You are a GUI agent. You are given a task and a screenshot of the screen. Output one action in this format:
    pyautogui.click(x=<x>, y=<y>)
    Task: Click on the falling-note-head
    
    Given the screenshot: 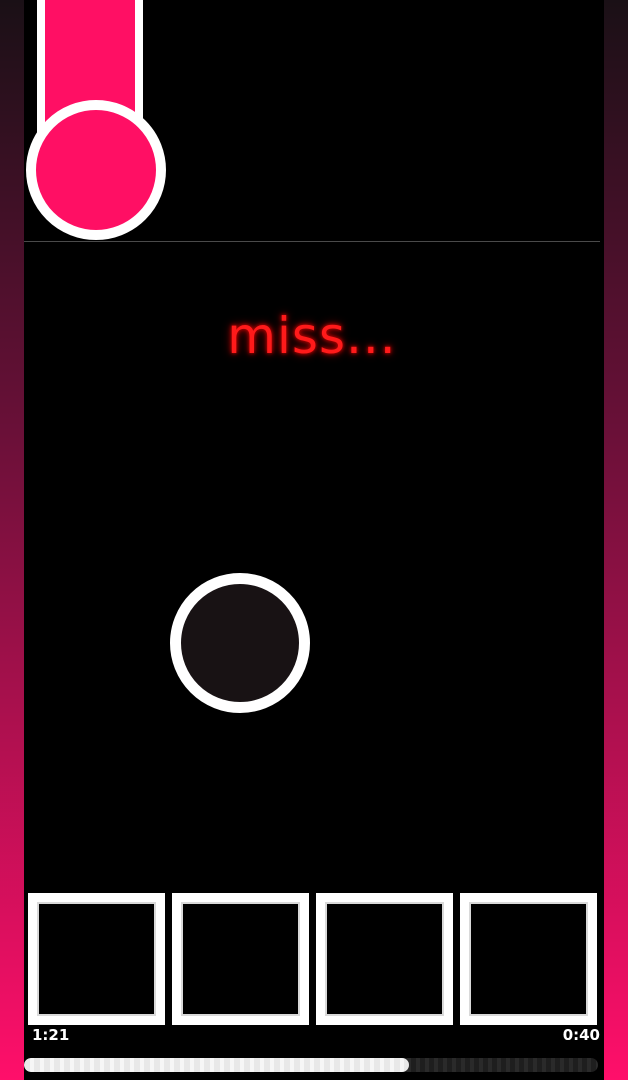 What is the action you would take?
    pyautogui.click(x=96, y=170)
    